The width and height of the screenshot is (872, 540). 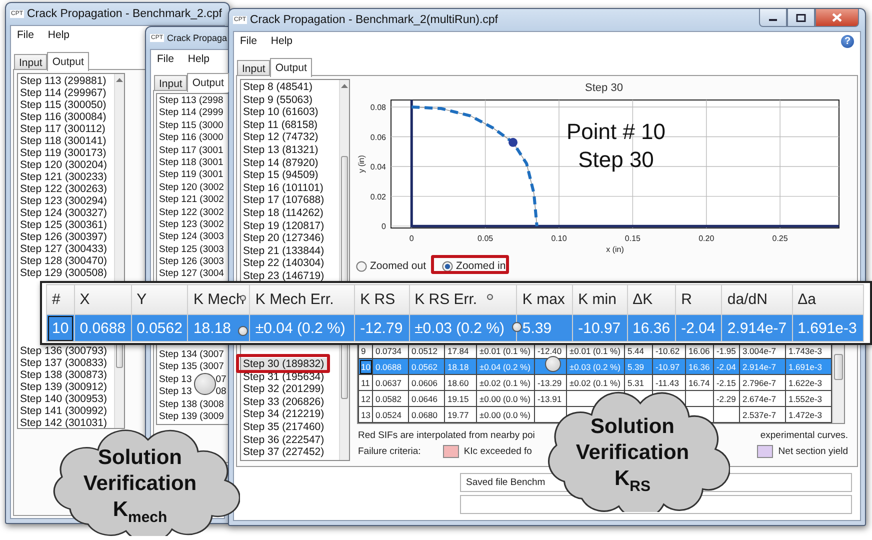 What do you see at coordinates (616, 159) in the screenshot?
I see `annotation-text: Step 30` at bounding box center [616, 159].